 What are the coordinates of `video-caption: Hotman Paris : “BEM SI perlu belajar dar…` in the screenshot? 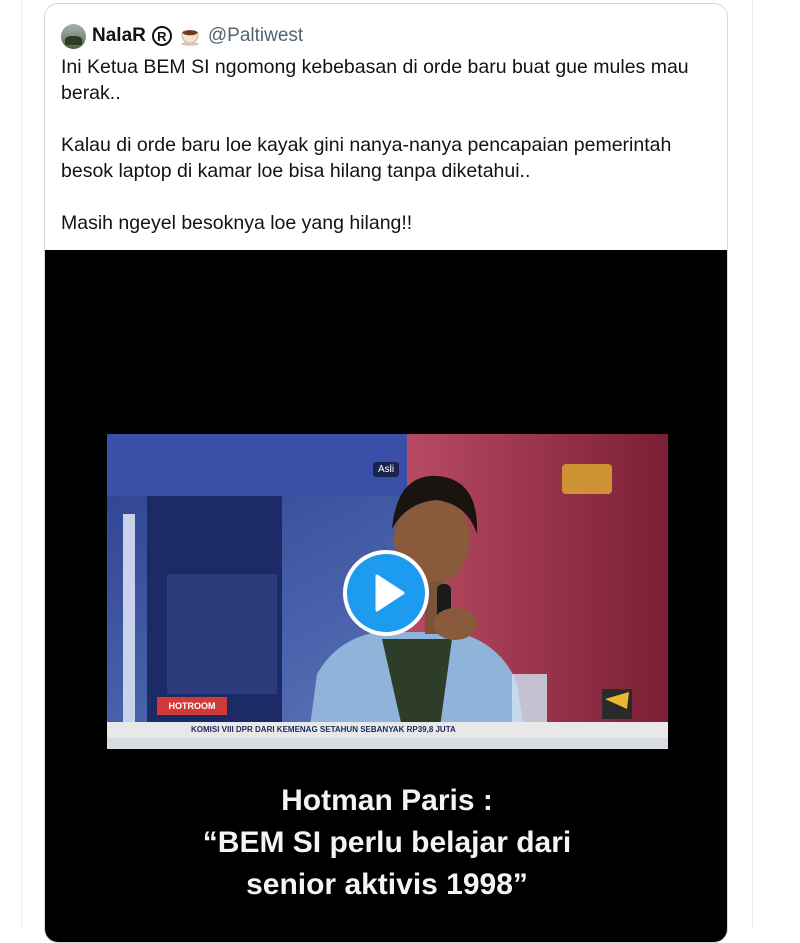 It's located at (386, 843).